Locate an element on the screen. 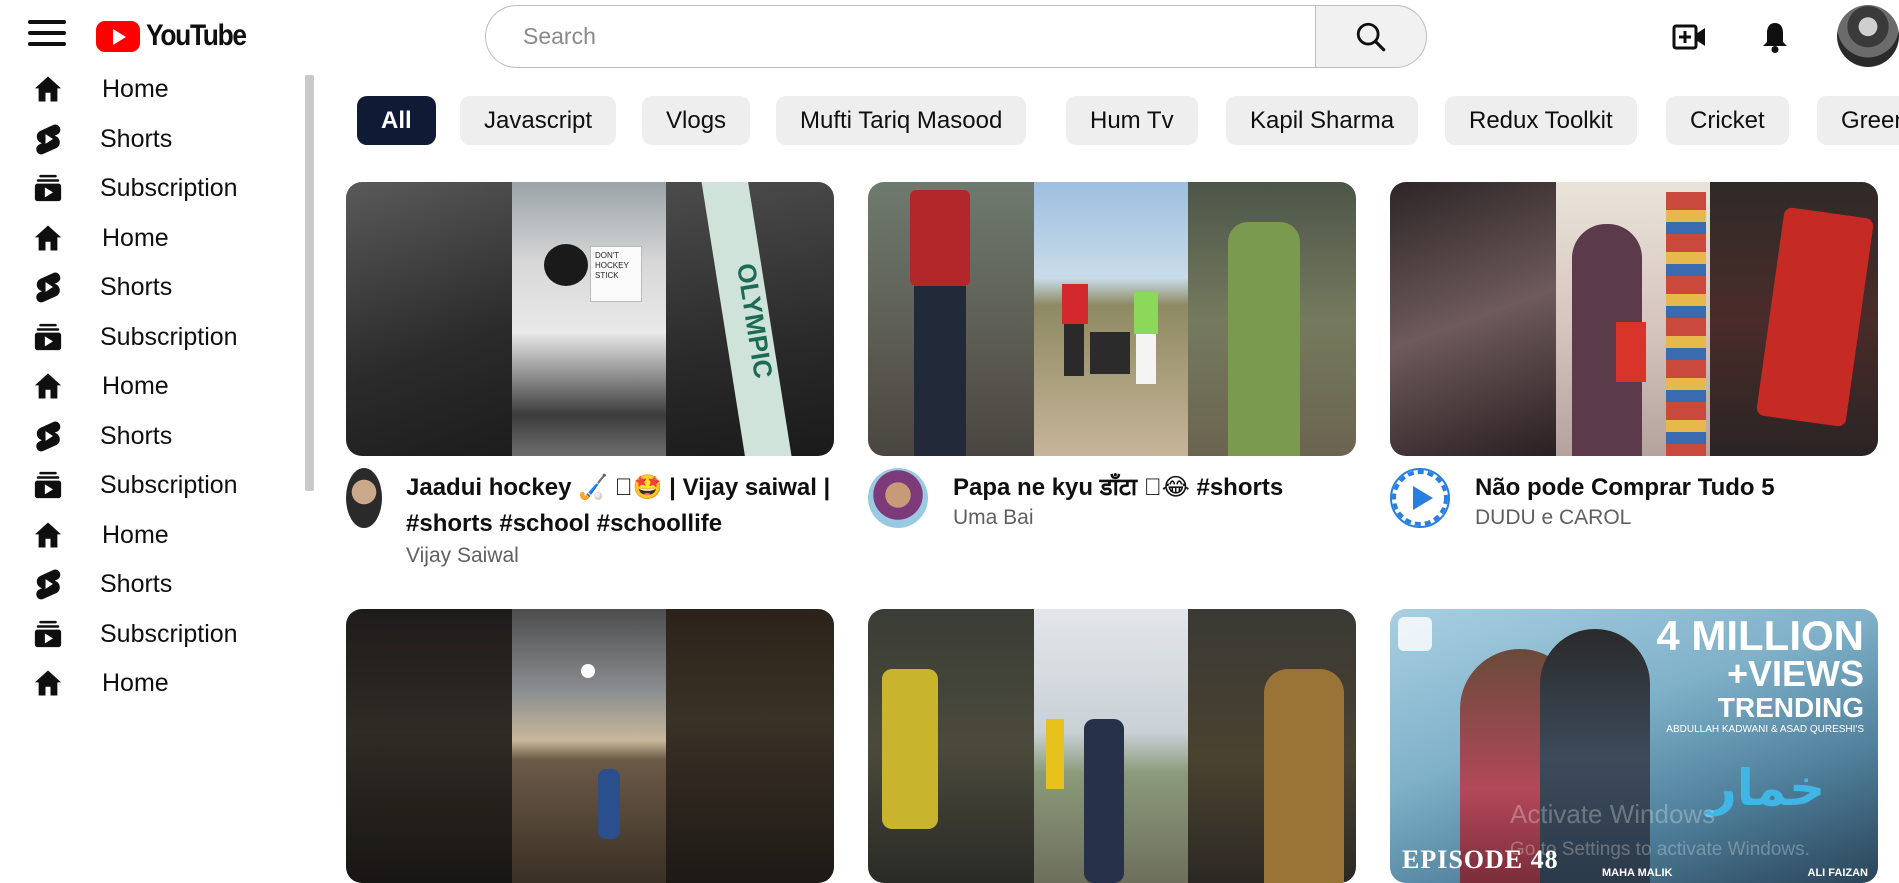 The height and width of the screenshot is (883, 1899). play-logo-icon is located at coordinates (1420, 498).